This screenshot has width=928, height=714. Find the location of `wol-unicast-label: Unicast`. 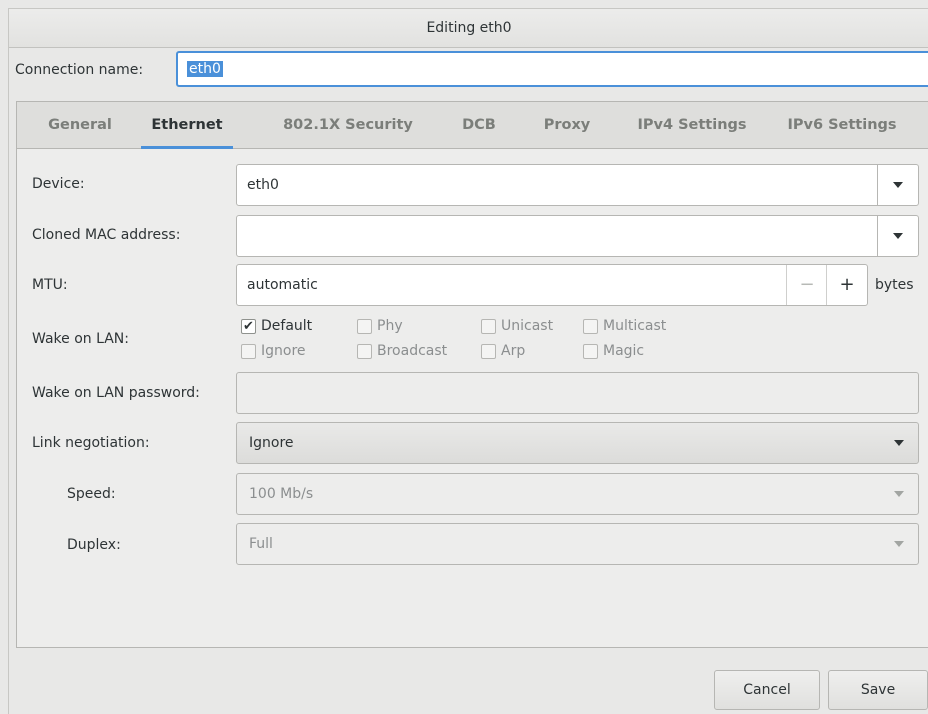

wol-unicast-label: Unicast is located at coordinates (527, 326).